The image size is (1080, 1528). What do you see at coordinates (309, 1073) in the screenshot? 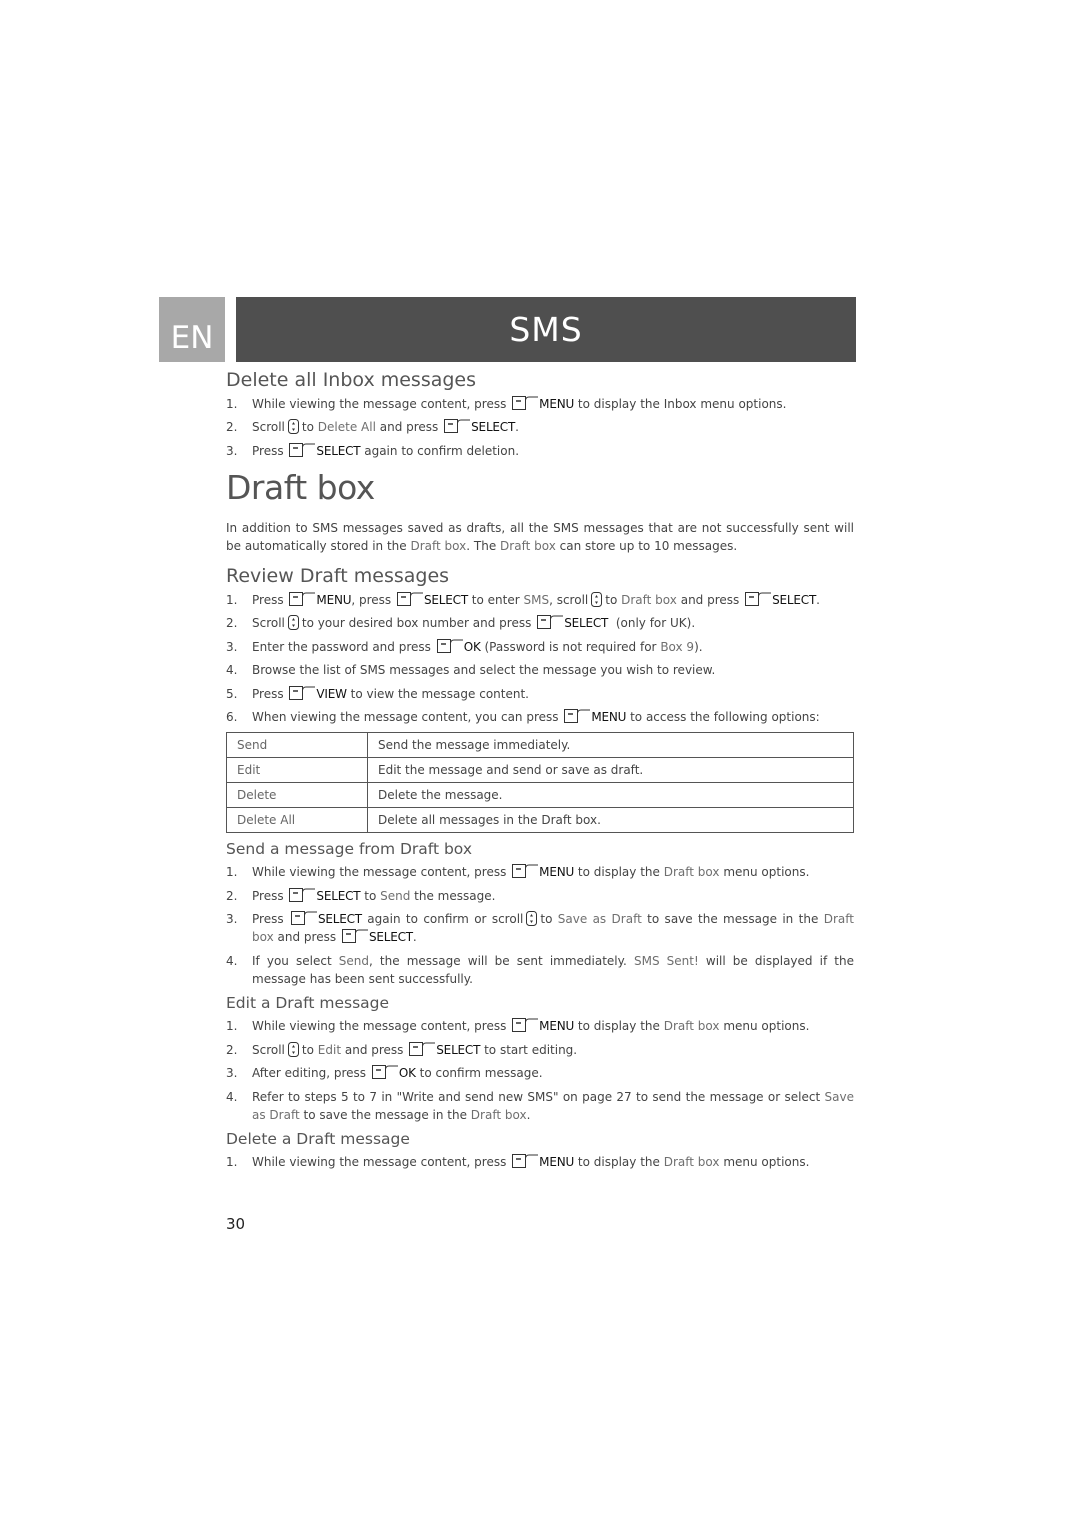
I see `text: After editing, press` at bounding box center [309, 1073].